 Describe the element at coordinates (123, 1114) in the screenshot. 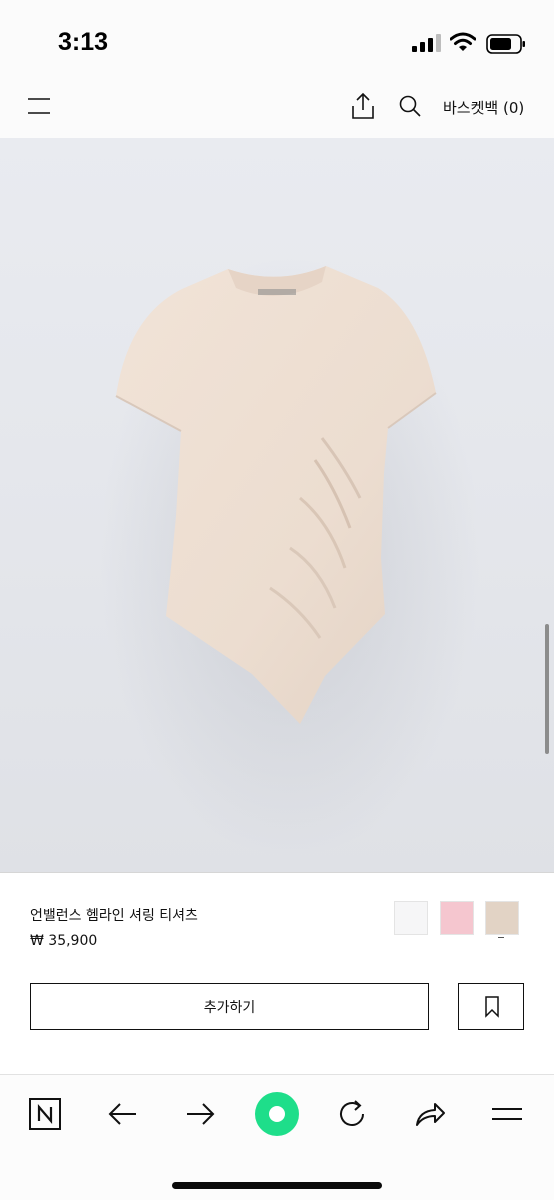

I see `back-arrow-icon` at that location.